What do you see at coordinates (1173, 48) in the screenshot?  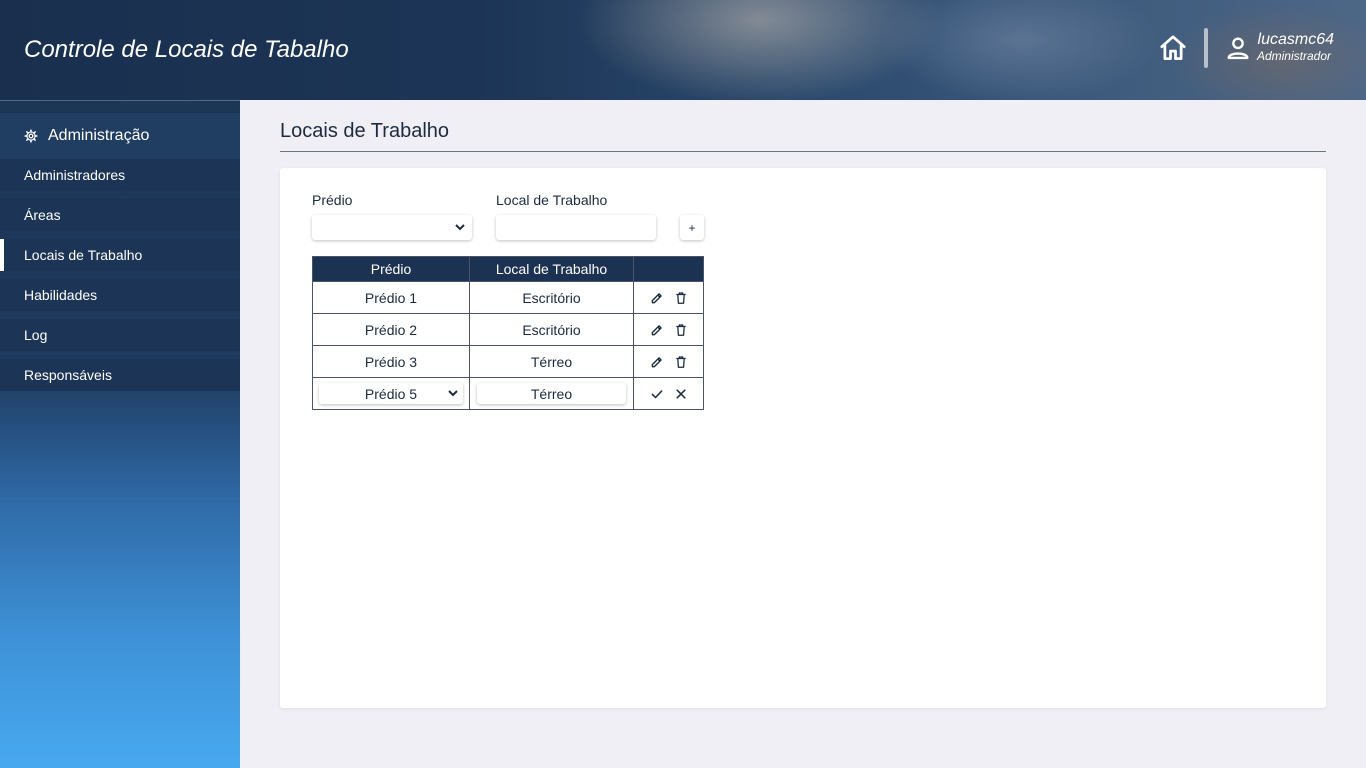 I see `home-icon` at bounding box center [1173, 48].